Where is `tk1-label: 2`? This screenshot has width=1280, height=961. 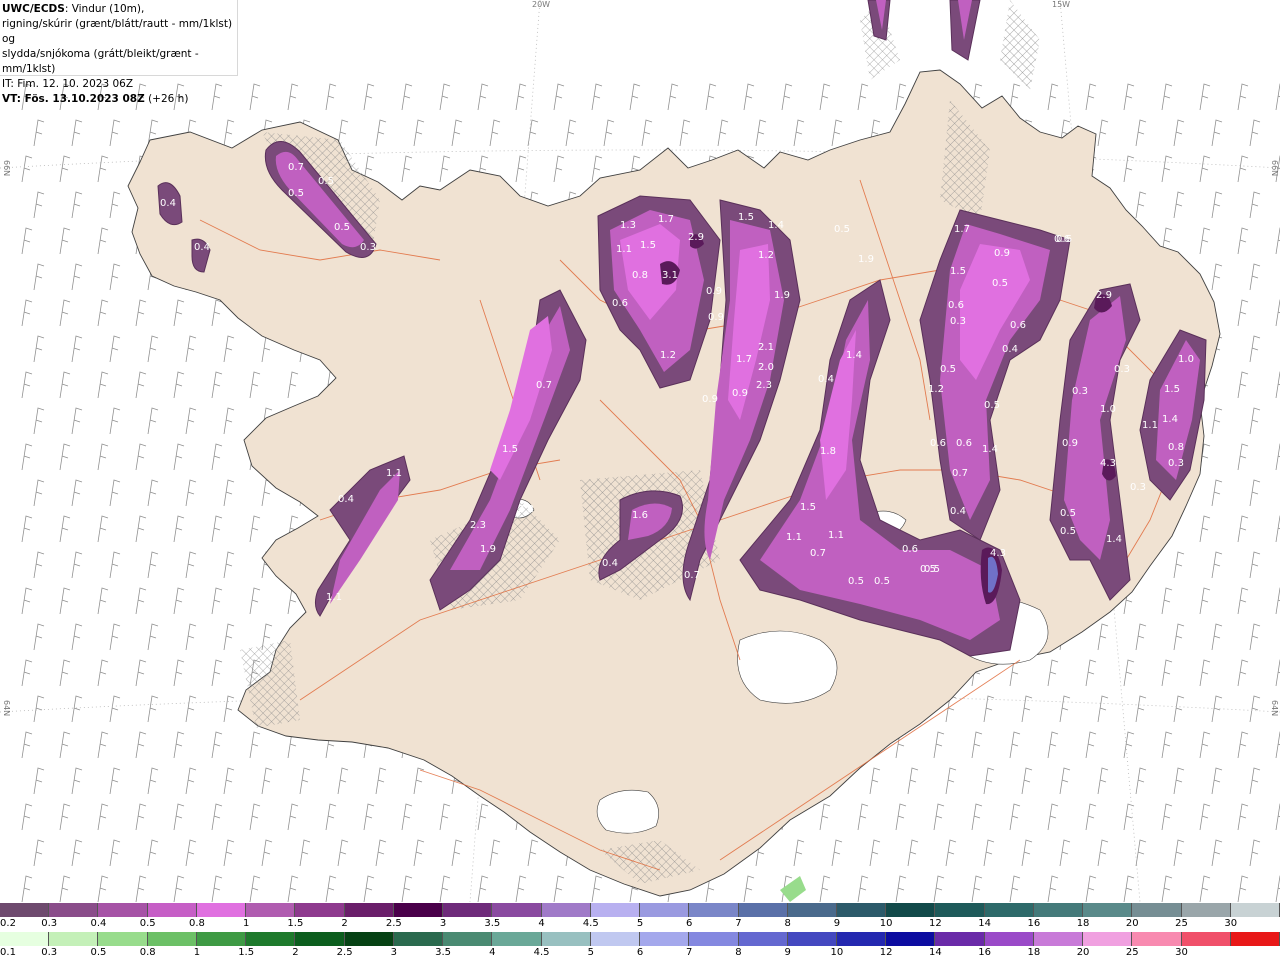 tk1-label: 2 is located at coordinates (344, 923).